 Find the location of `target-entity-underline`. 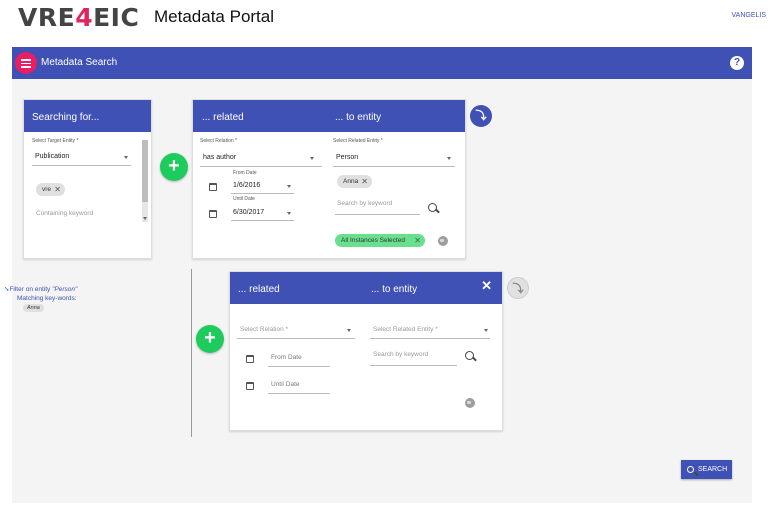

target-entity-underline is located at coordinates (81, 165).